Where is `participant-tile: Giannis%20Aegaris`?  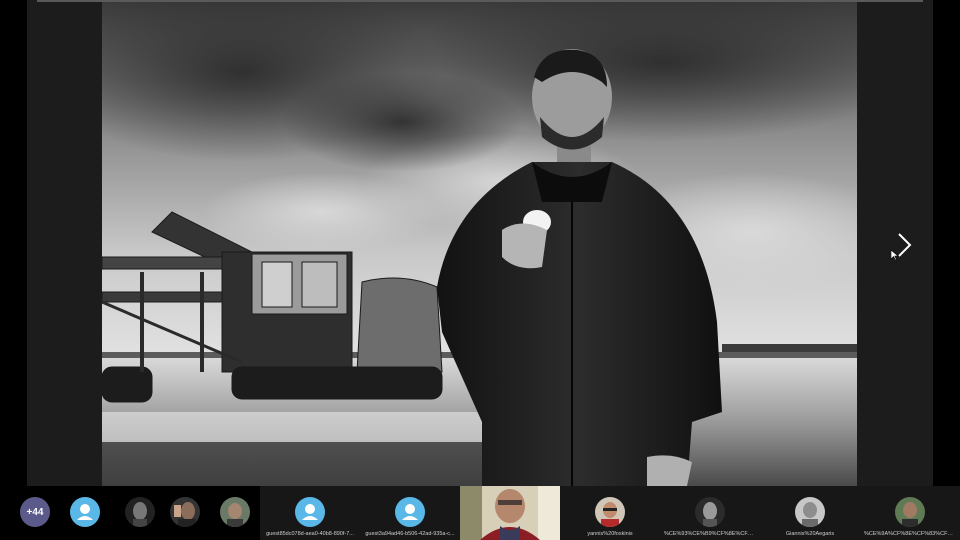 participant-tile: Giannis%20Aegaris is located at coordinates (810, 513).